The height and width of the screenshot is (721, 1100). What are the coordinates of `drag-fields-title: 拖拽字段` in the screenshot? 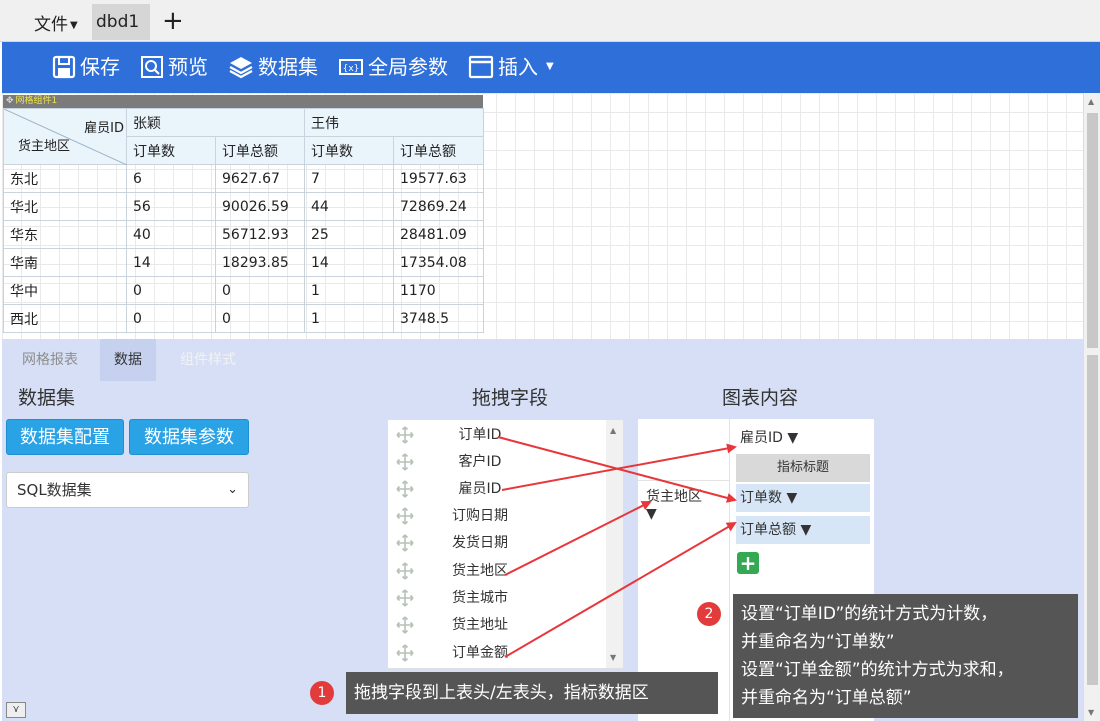 It's located at (510, 398).